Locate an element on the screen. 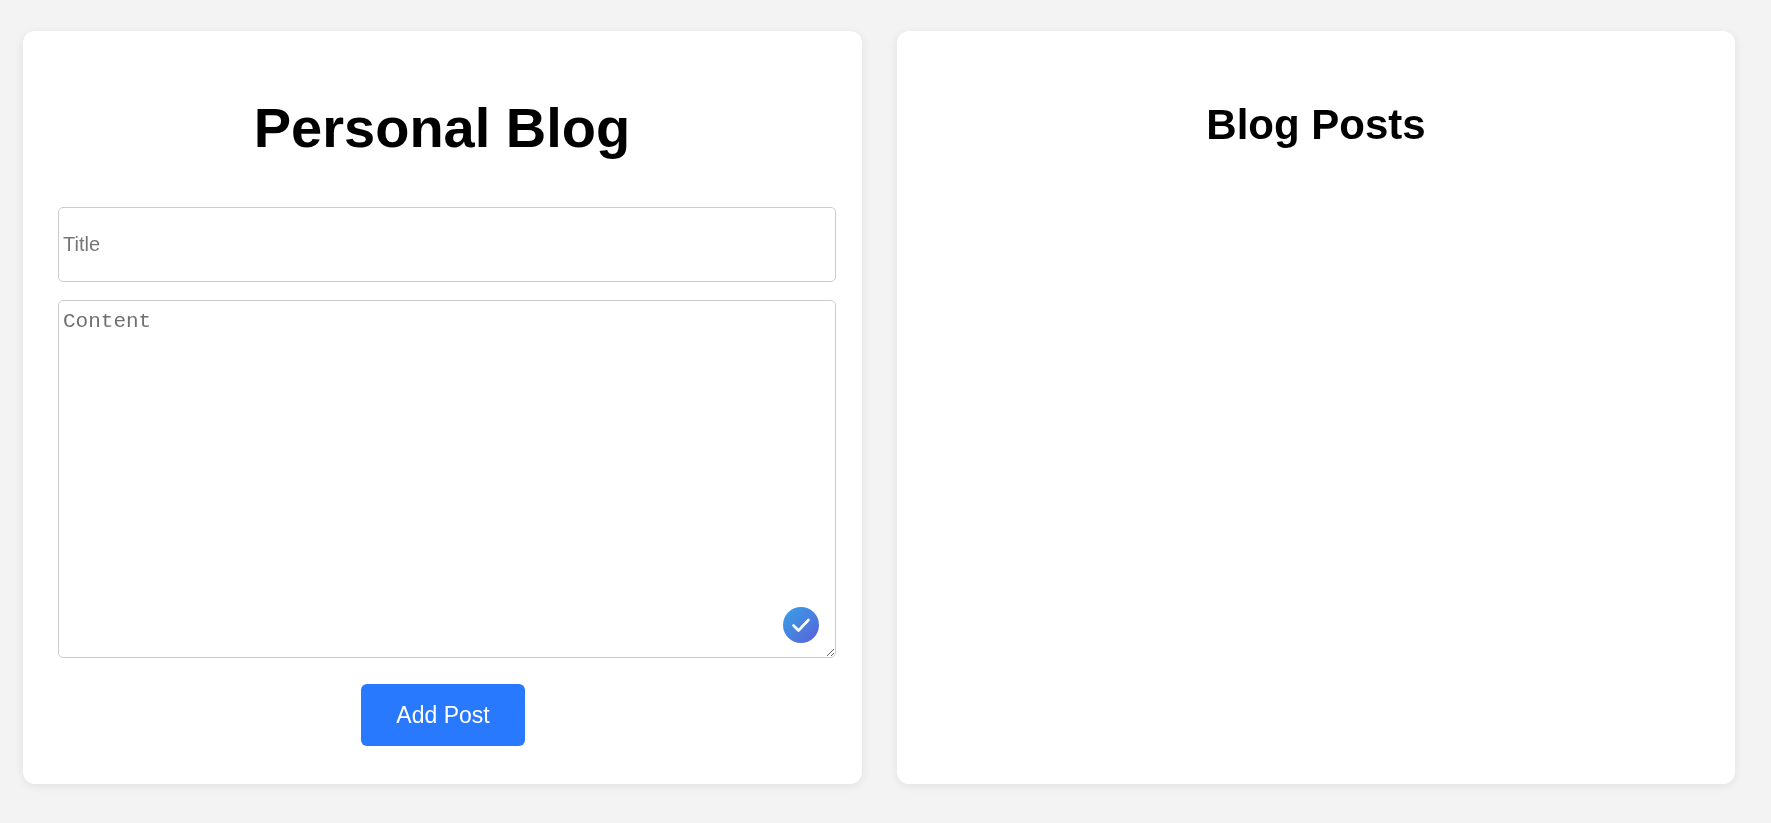  check-circle-icon is located at coordinates (801, 625).